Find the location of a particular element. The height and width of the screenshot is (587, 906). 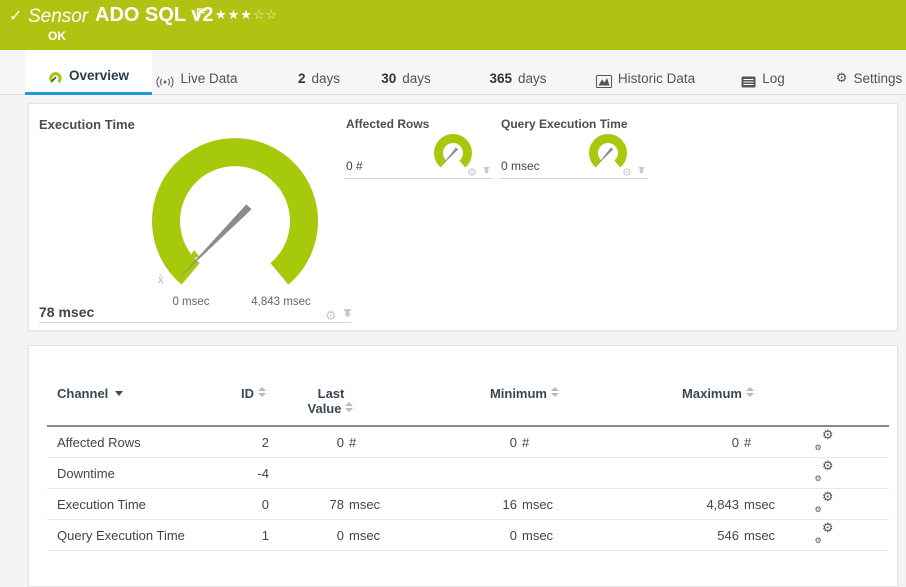

tab-30-days: 30 days is located at coordinates (406, 72).